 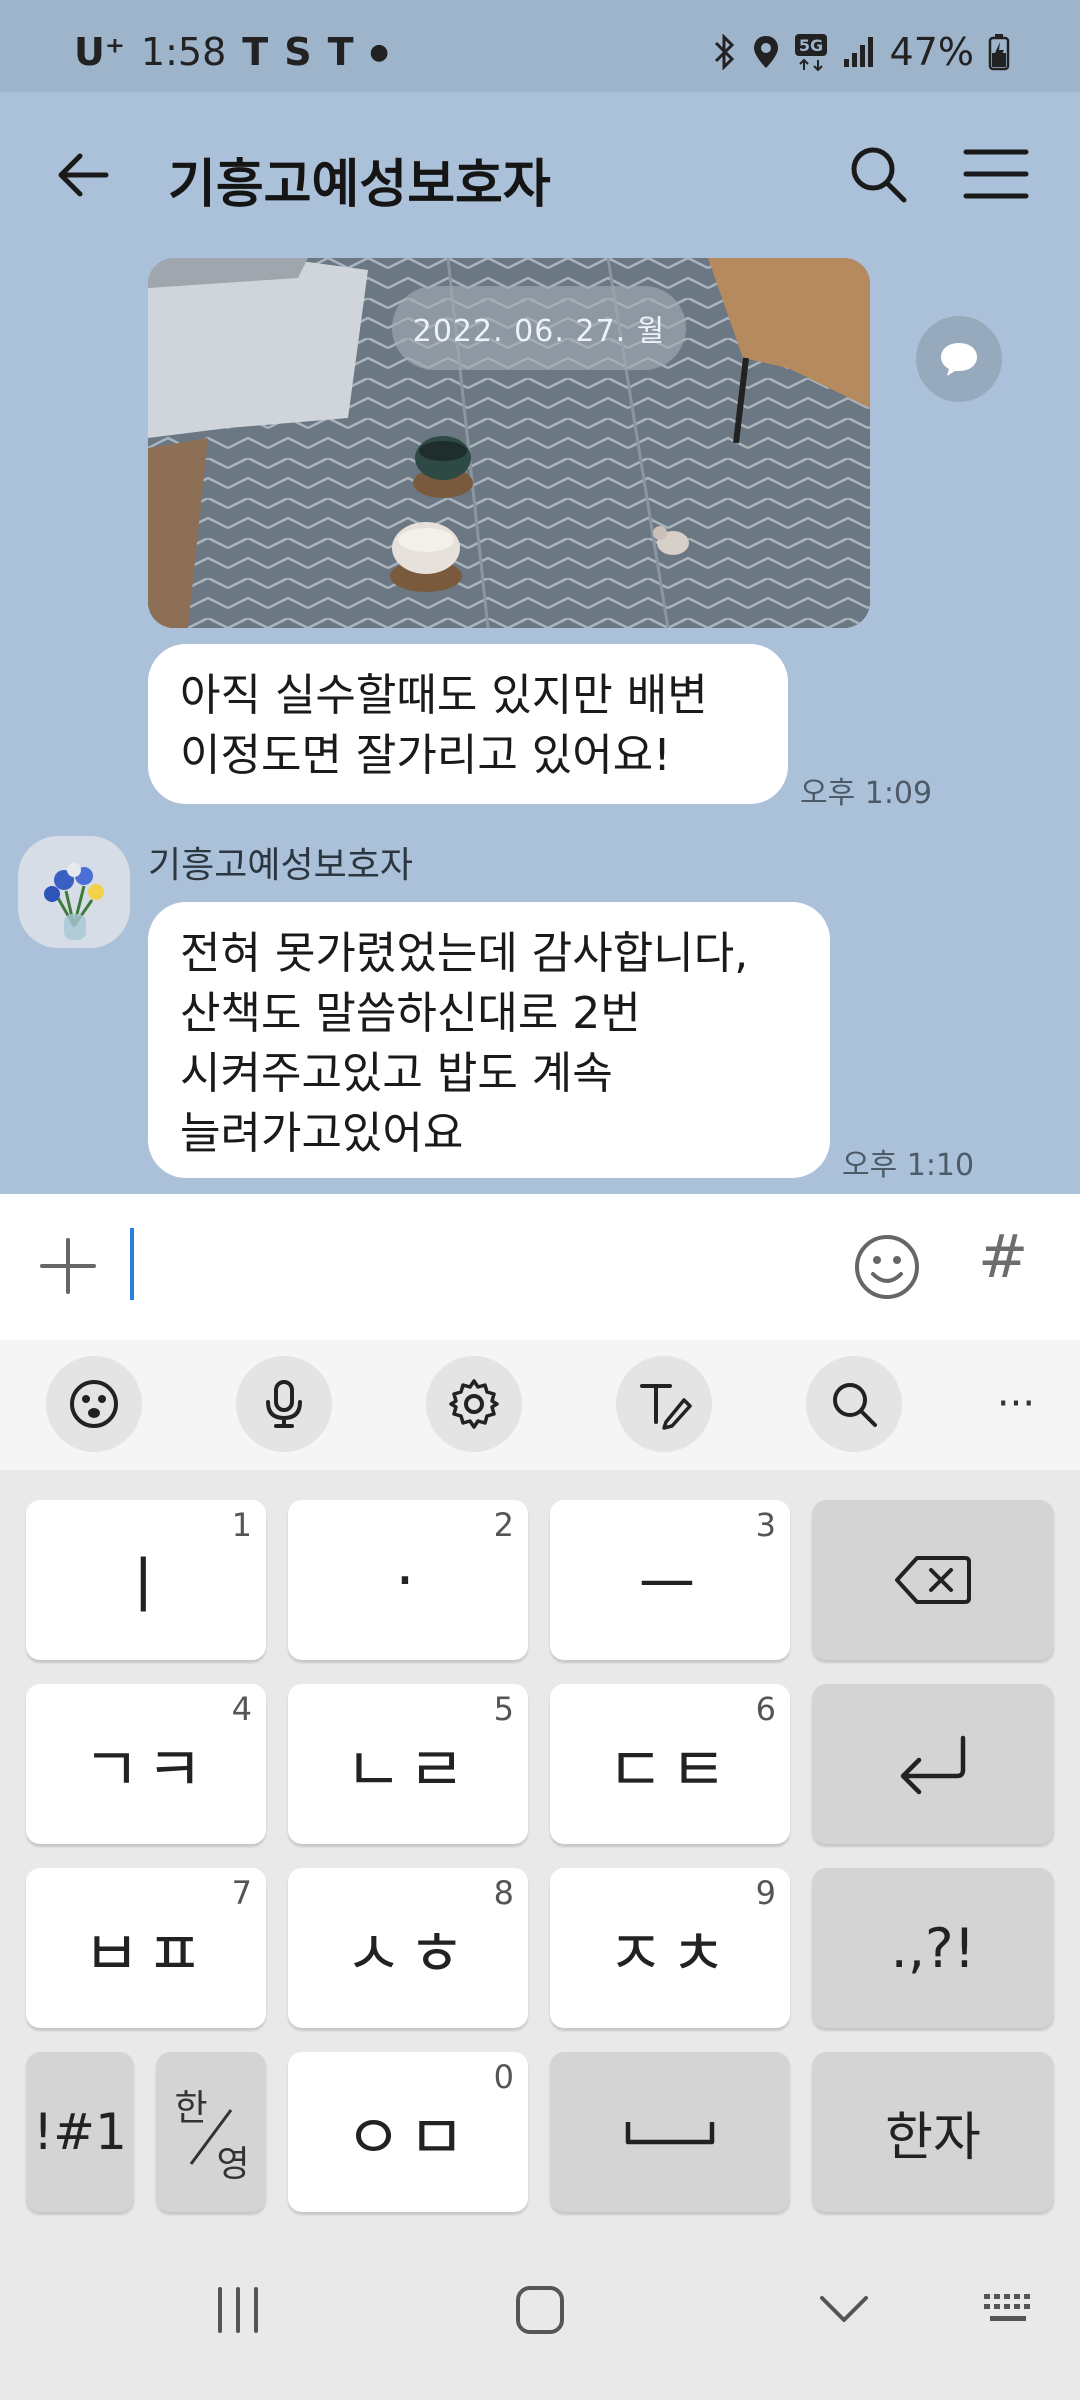 What do you see at coordinates (670, 1769) in the screenshot?
I see `key-label: ㄷㅌ` at bounding box center [670, 1769].